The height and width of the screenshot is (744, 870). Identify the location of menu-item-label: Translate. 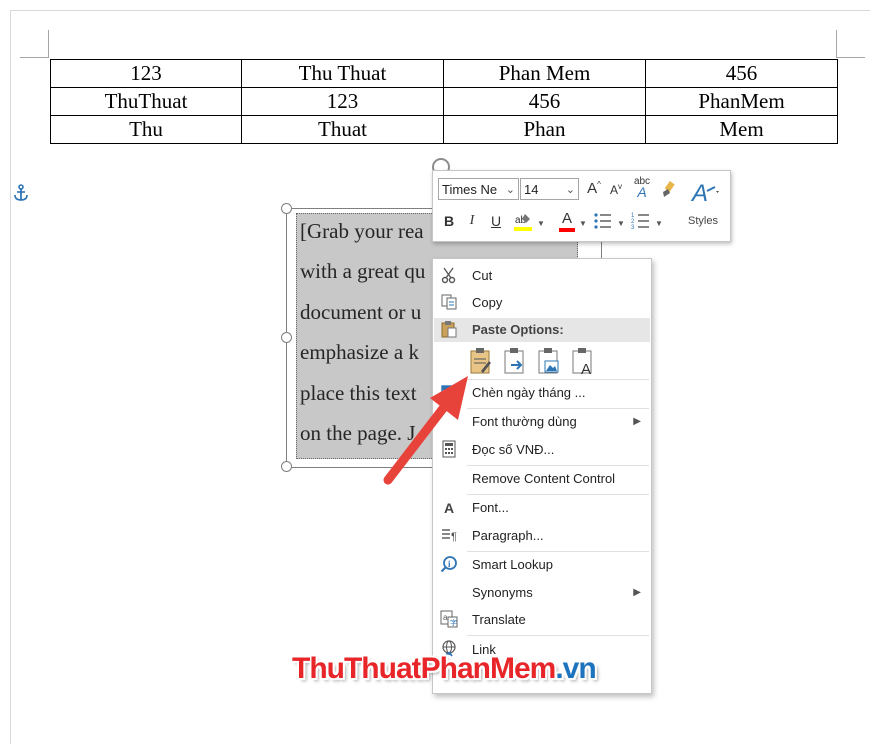
(499, 619).